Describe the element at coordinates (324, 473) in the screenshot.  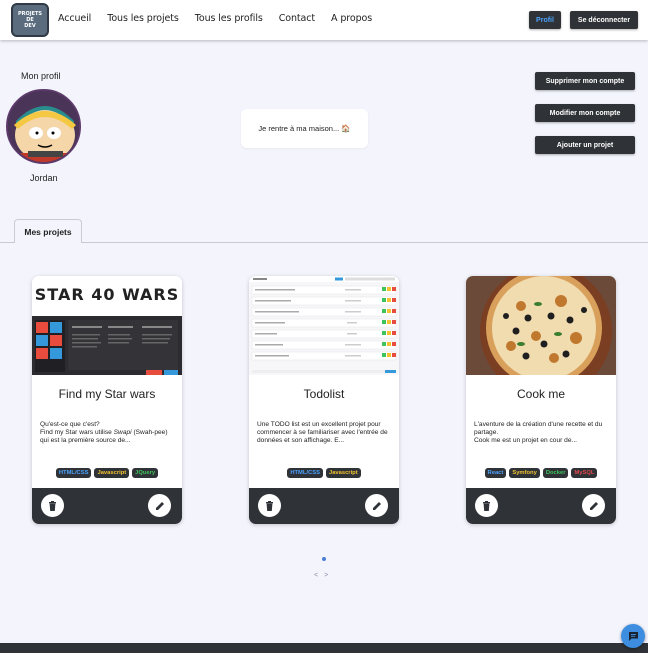
I see `tag-list: HTML/CSS Javascript` at that location.